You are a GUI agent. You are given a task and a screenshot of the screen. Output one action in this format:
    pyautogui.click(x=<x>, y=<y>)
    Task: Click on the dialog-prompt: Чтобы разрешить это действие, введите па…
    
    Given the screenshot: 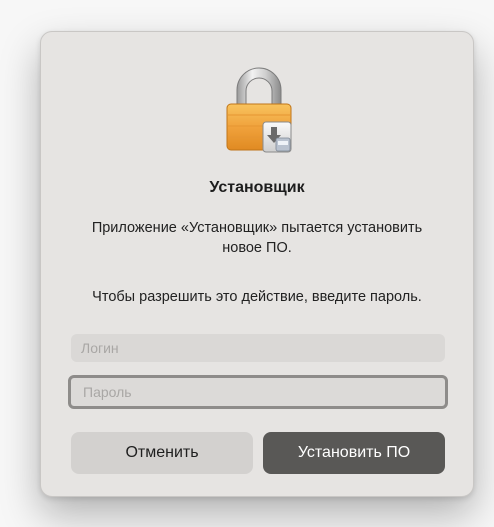 What is the action you would take?
    pyautogui.click(x=257, y=297)
    